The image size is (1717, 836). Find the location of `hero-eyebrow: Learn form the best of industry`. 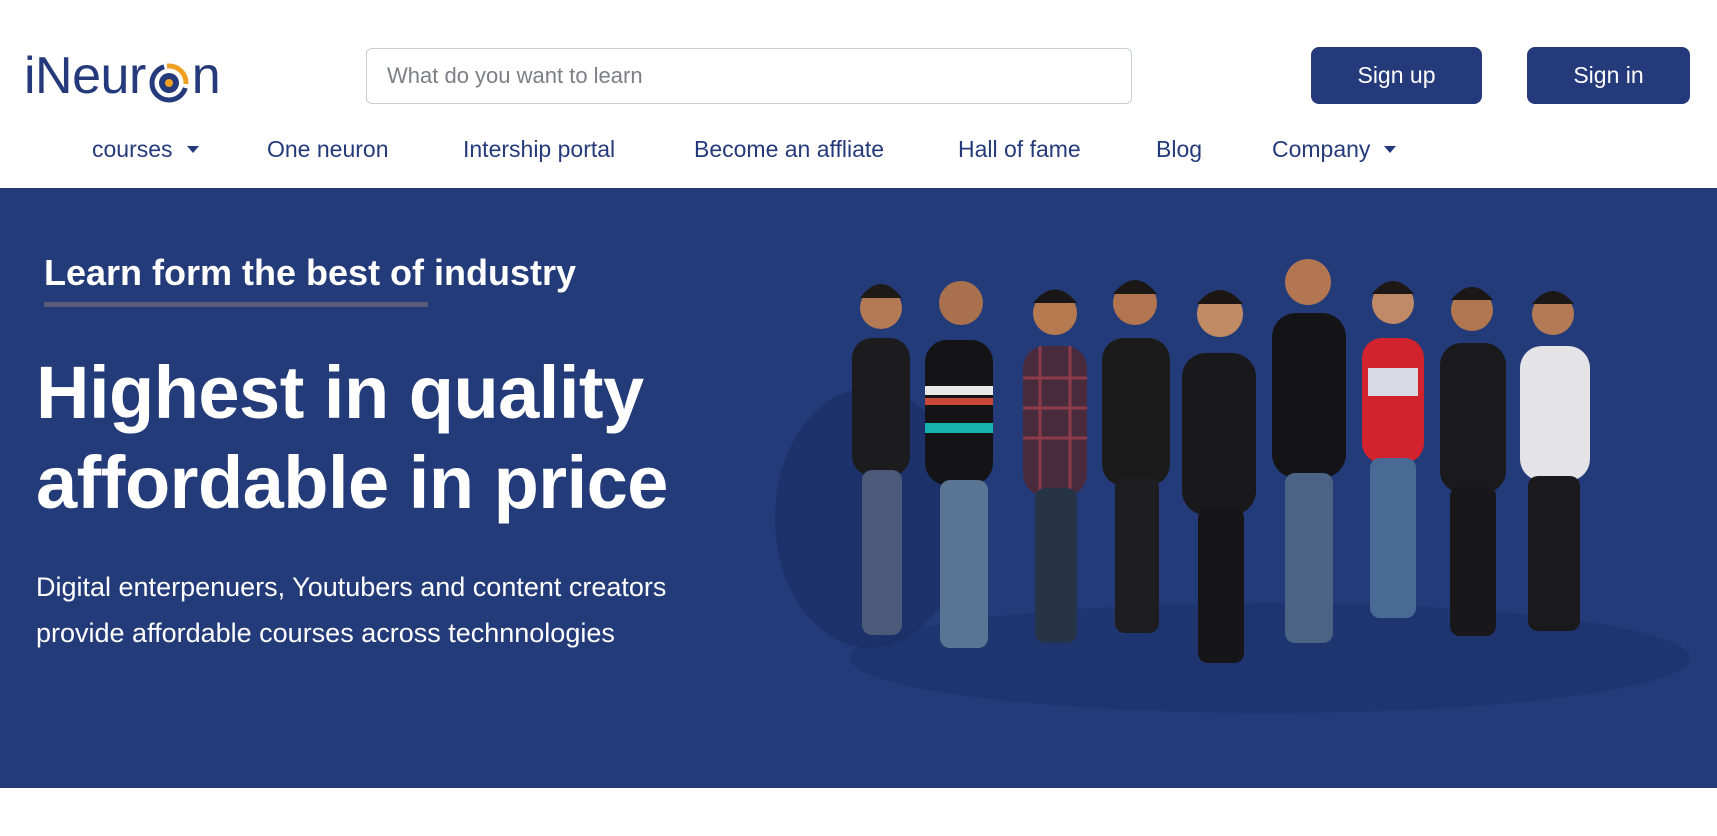

hero-eyebrow: Learn form the best of industry is located at coordinates (310, 272).